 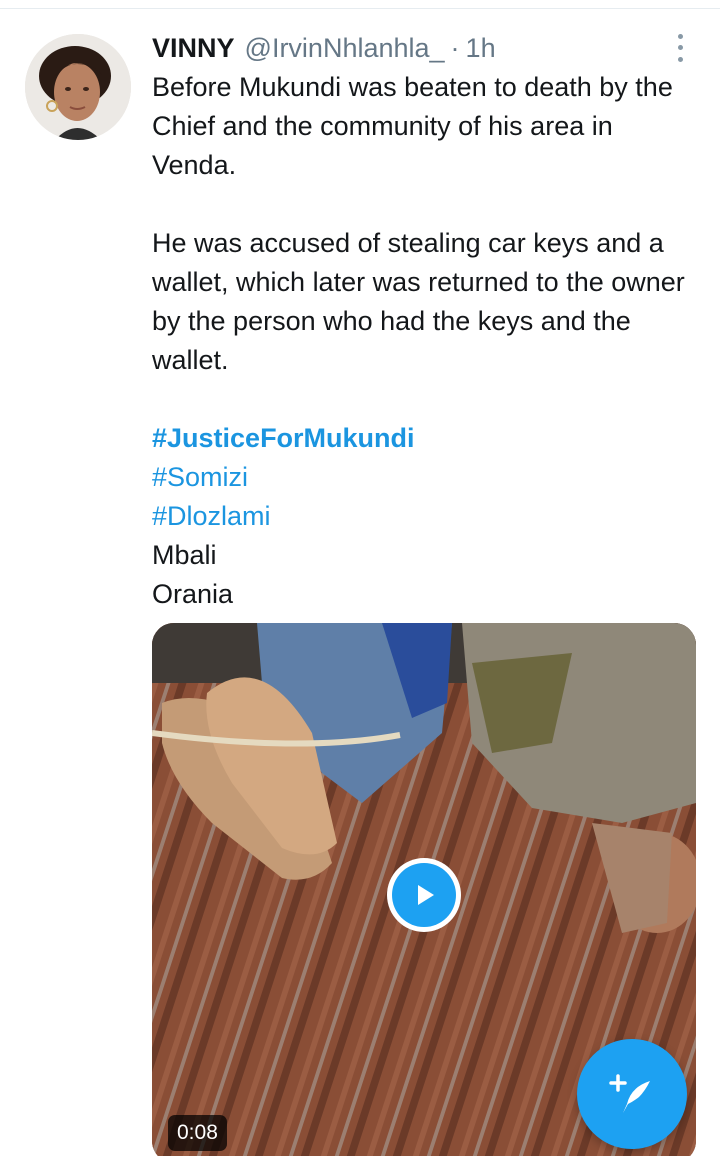 I want to click on author-handle: @IrvinNhlanhla_, so click(x=345, y=48).